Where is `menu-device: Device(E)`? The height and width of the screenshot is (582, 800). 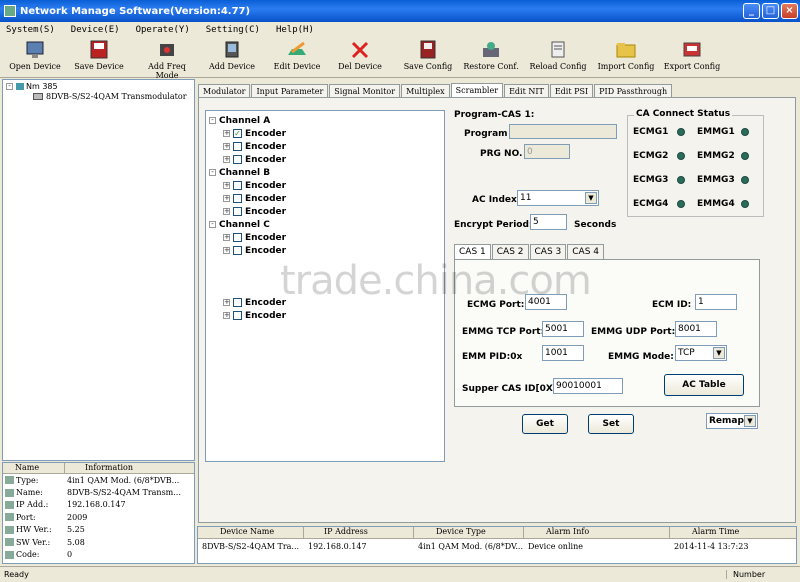
menu-device: Device(E) is located at coordinates (95, 30).